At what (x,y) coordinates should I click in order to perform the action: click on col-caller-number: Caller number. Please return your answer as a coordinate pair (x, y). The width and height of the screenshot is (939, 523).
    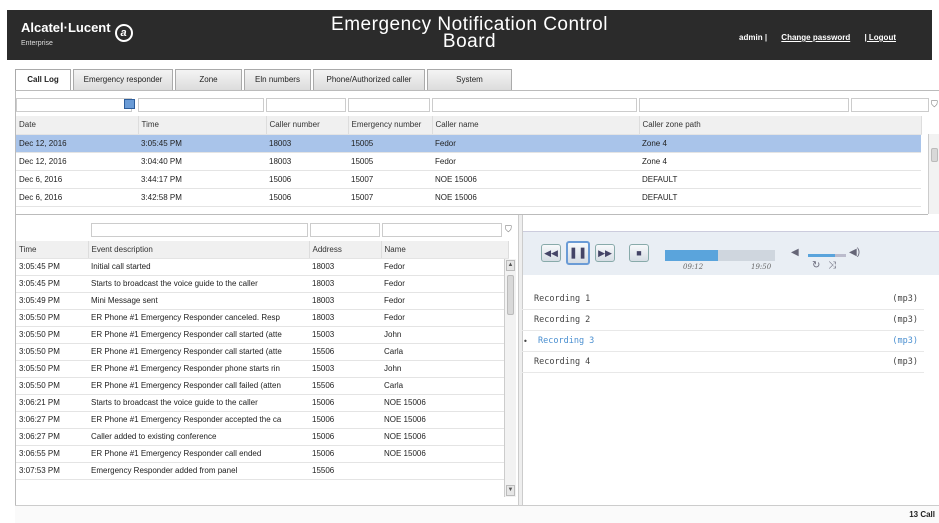
    Looking at the image, I should click on (307, 125).